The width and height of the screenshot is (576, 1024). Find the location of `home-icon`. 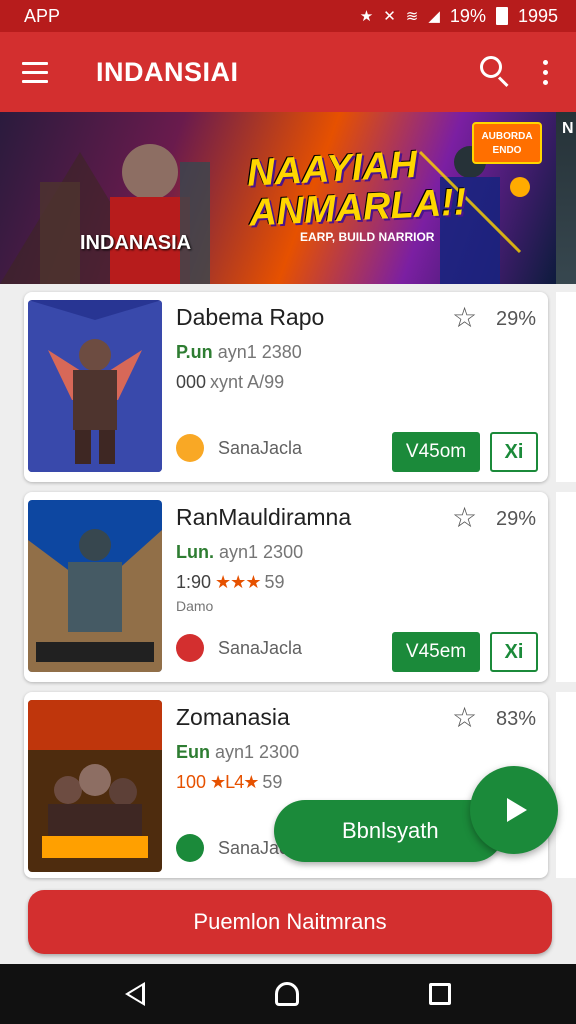

home-icon is located at coordinates (287, 994).